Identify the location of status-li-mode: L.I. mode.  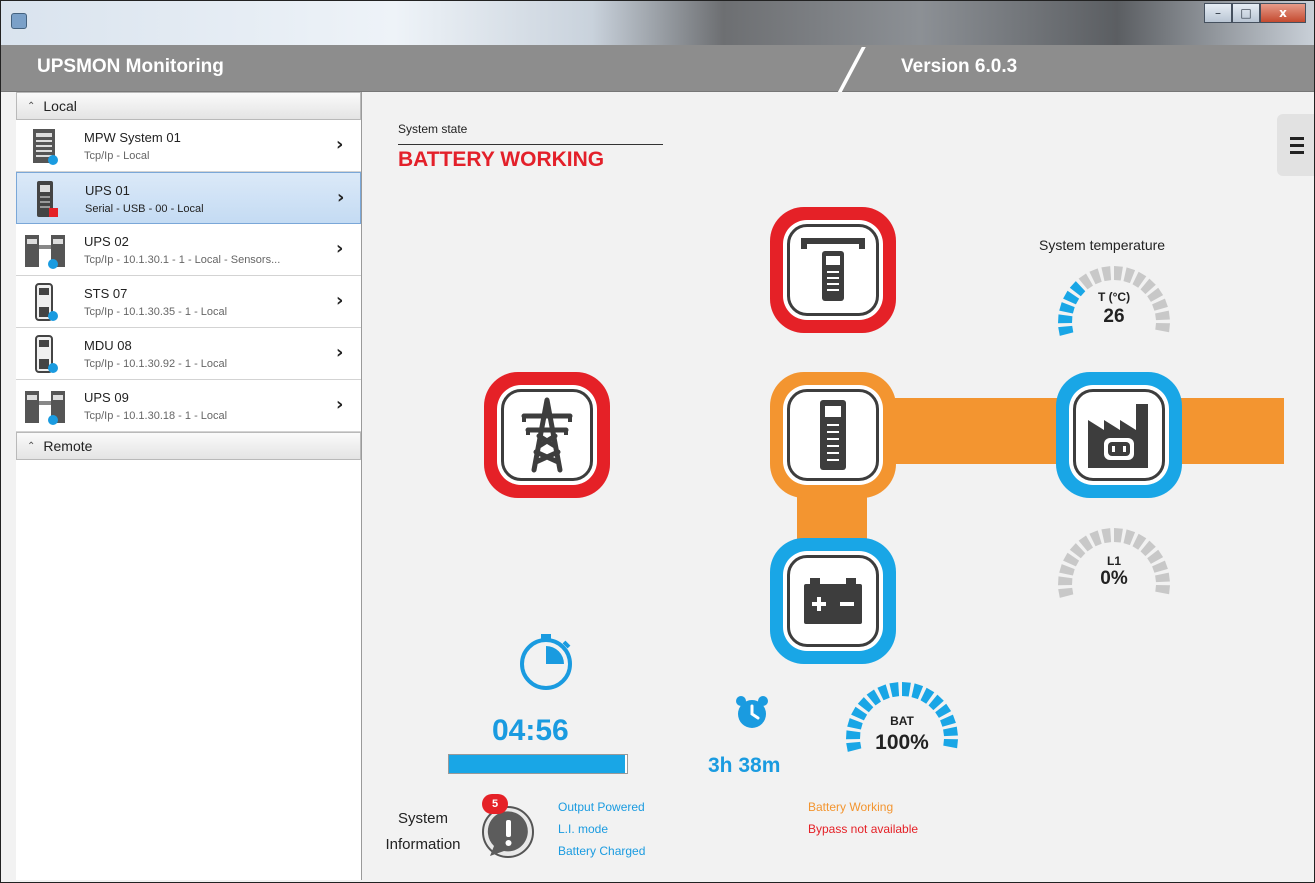
(583, 829).